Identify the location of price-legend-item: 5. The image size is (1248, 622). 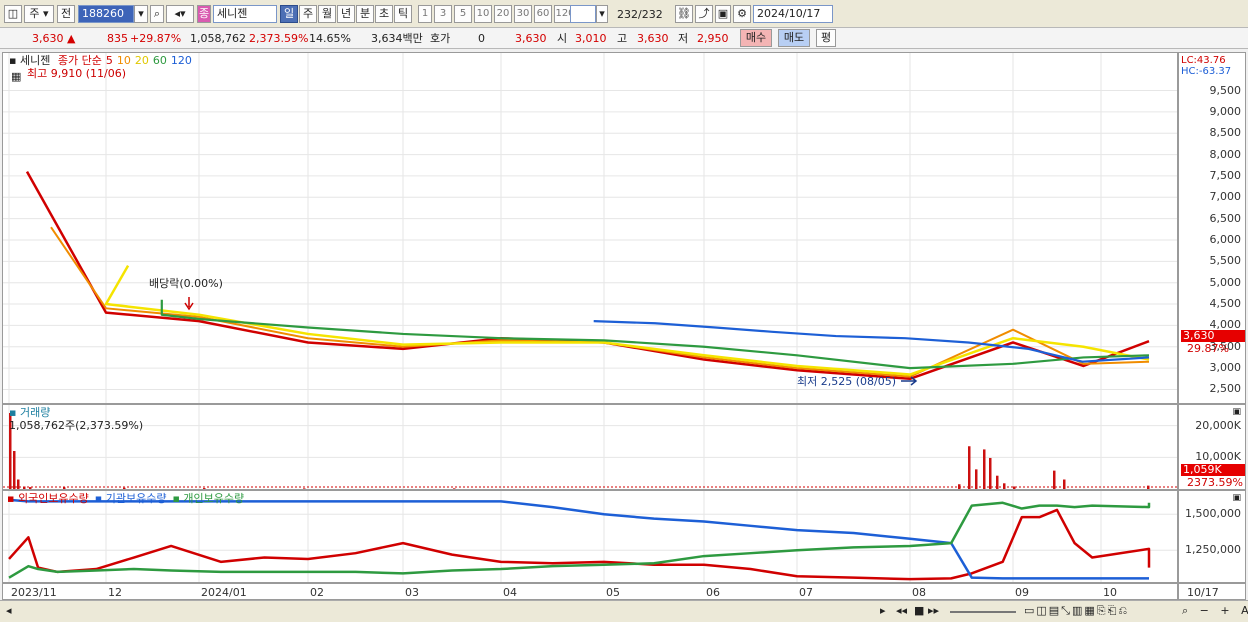
(109, 60).